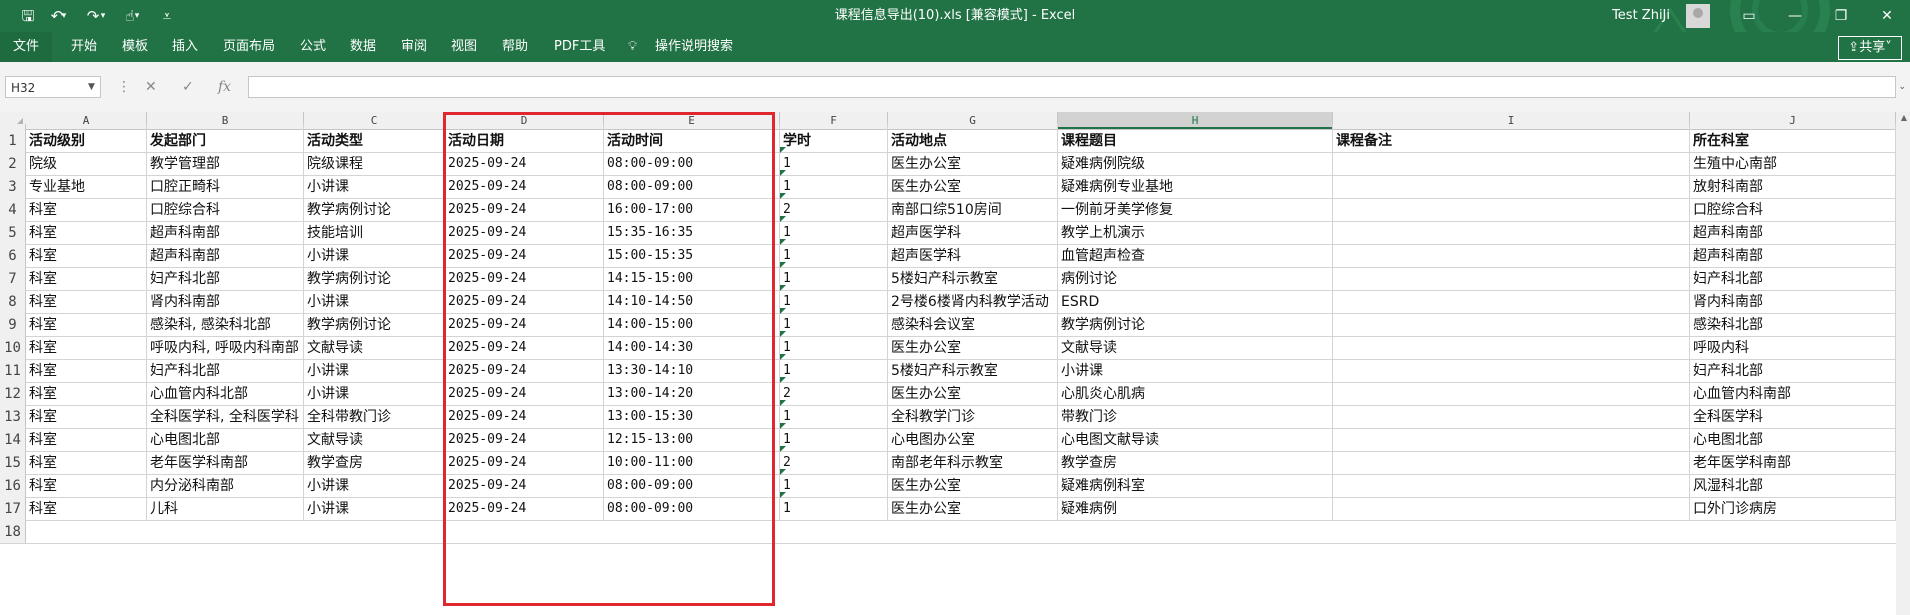 This screenshot has width=1910, height=615. What do you see at coordinates (1887, 16) in the screenshot?
I see `close-icon: ✕` at bounding box center [1887, 16].